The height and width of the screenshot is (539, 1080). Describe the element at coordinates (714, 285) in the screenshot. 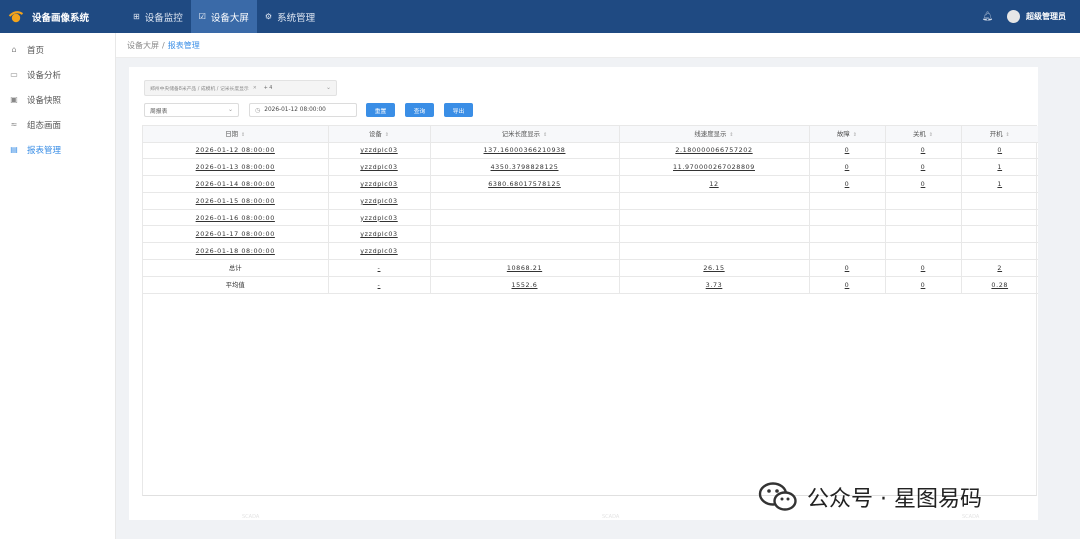

I see `cell-value: 3.73` at that location.